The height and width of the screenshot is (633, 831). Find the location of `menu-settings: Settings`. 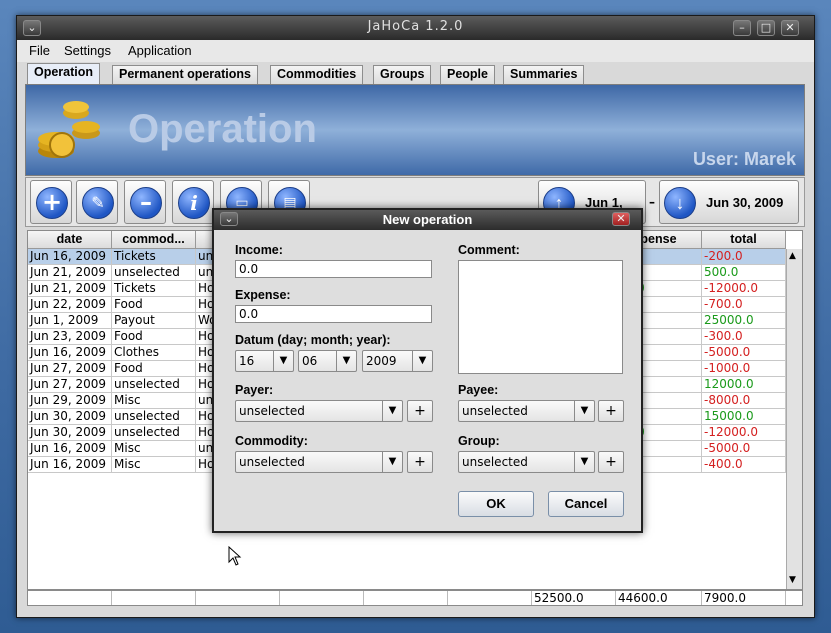

menu-settings: Settings is located at coordinates (87, 50).